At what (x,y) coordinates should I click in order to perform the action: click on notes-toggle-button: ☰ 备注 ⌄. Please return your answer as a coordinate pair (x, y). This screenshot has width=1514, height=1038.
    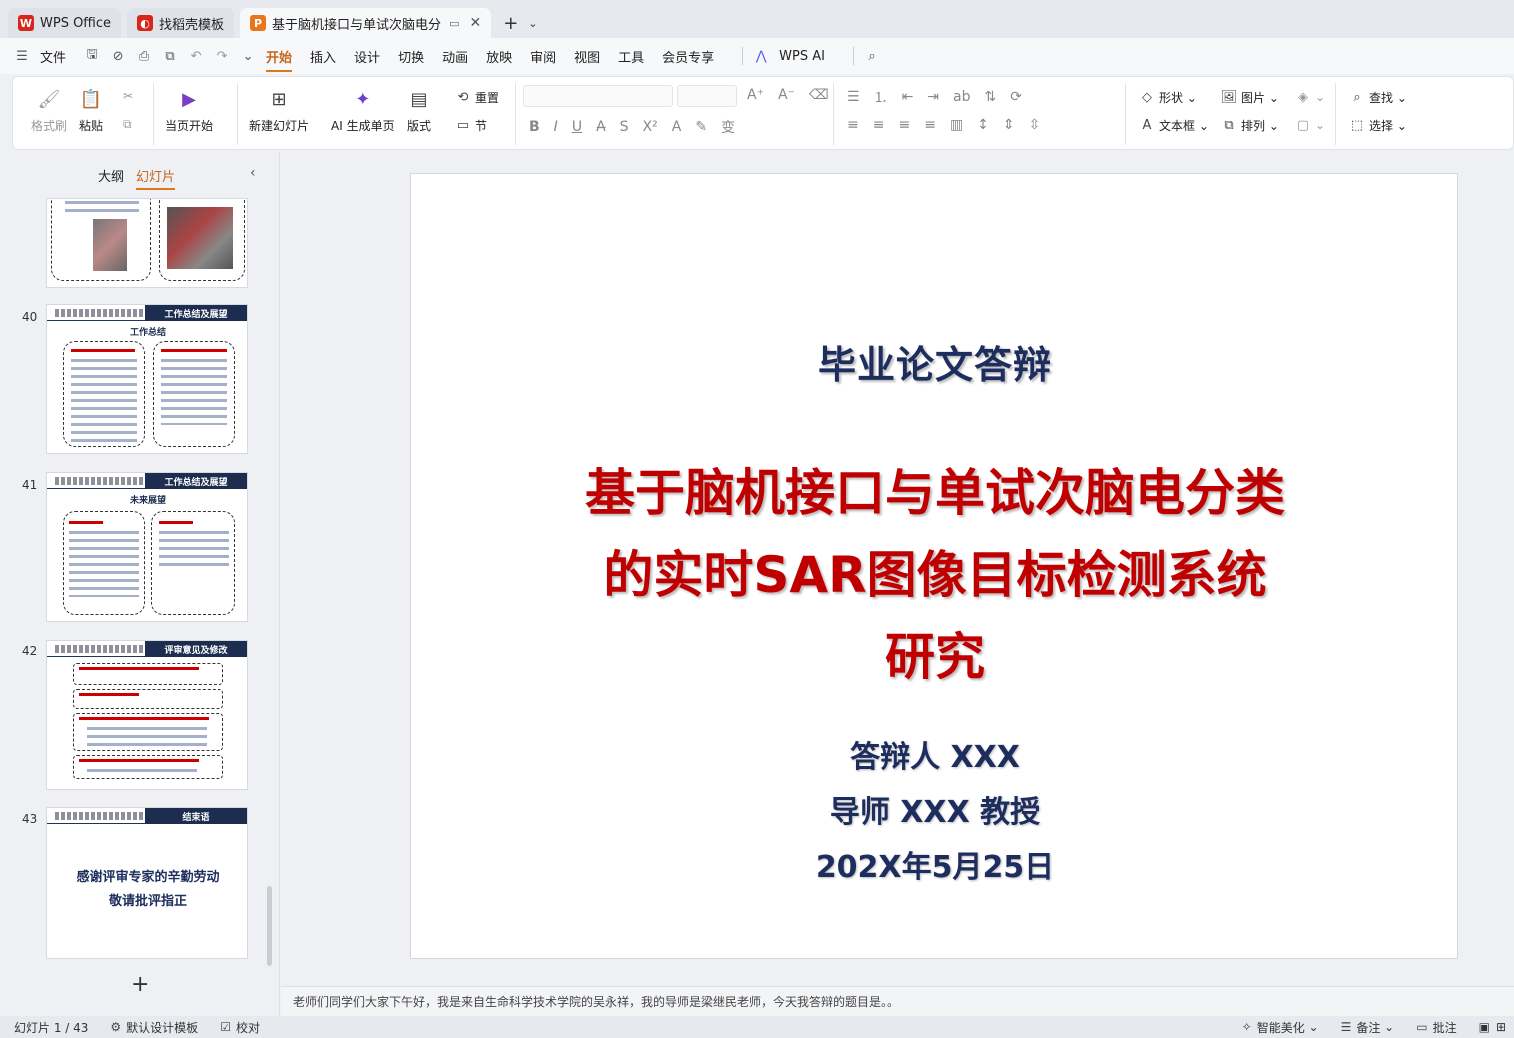
    Looking at the image, I should click on (1368, 1027).